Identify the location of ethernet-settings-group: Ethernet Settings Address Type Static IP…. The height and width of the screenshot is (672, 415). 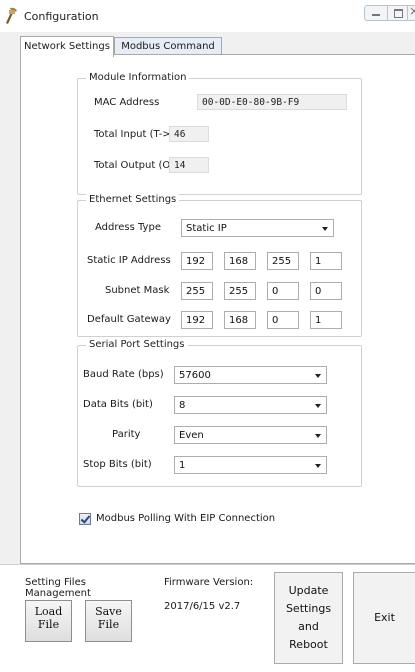
(219, 265).